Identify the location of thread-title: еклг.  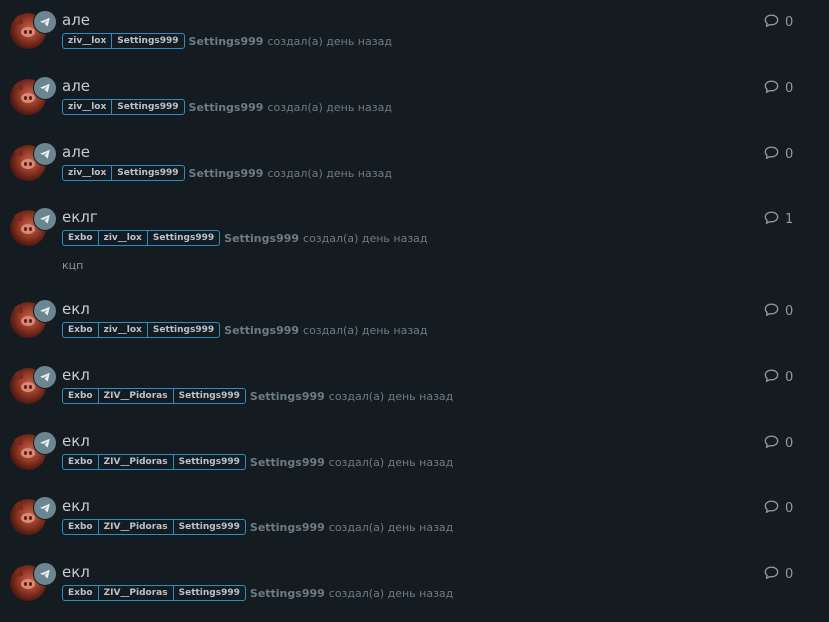
(80, 217).